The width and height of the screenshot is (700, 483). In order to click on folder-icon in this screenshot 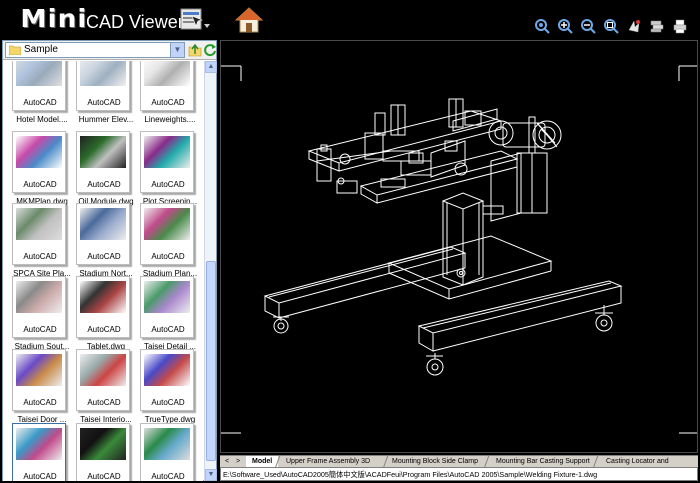, I will do `click(15, 50)`.